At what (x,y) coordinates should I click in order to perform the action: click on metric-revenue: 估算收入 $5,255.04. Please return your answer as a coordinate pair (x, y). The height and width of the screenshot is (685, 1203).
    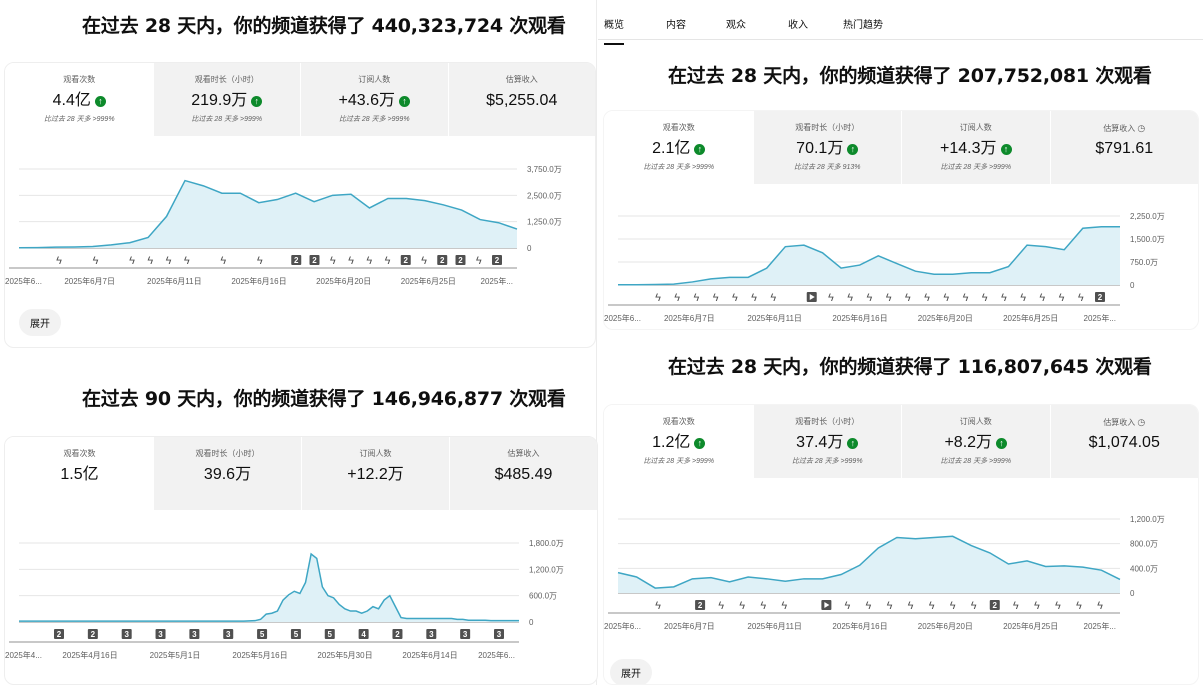
    Looking at the image, I should click on (521, 99).